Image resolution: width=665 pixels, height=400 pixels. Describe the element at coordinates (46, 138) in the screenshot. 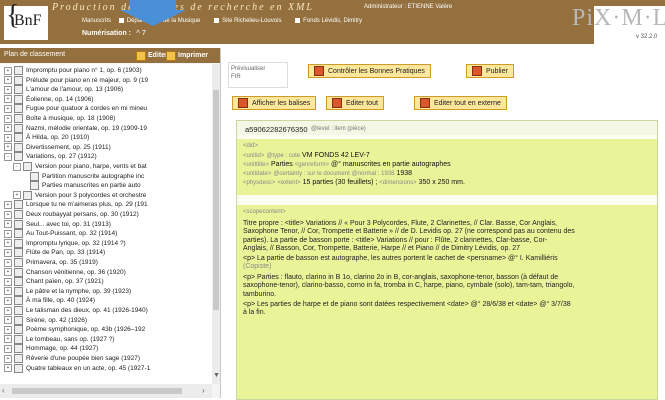

I see `tree-item: + À Hilda, op. 20 (1910)` at that location.